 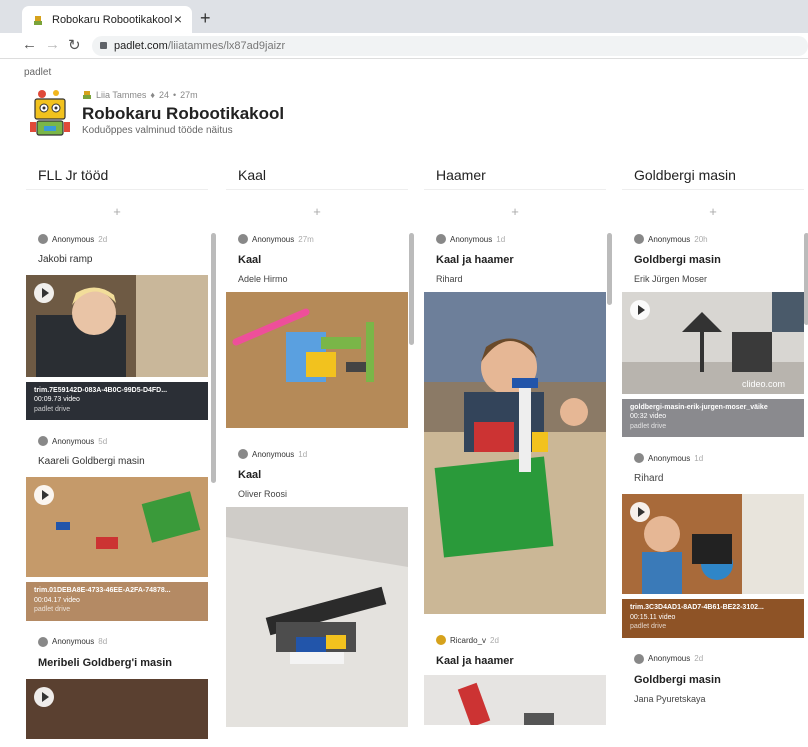 What do you see at coordinates (57, 600) in the screenshot?
I see `video-duration: 00:04.17 video` at bounding box center [57, 600].